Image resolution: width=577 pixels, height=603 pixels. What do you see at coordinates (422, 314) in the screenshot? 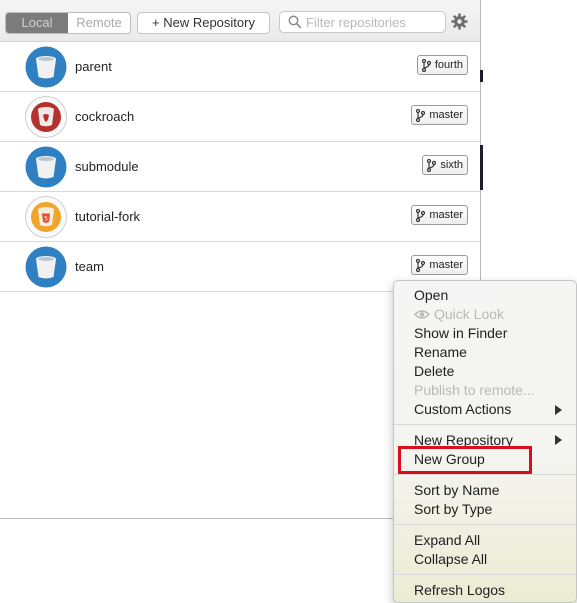
I see `eye-icon` at bounding box center [422, 314].